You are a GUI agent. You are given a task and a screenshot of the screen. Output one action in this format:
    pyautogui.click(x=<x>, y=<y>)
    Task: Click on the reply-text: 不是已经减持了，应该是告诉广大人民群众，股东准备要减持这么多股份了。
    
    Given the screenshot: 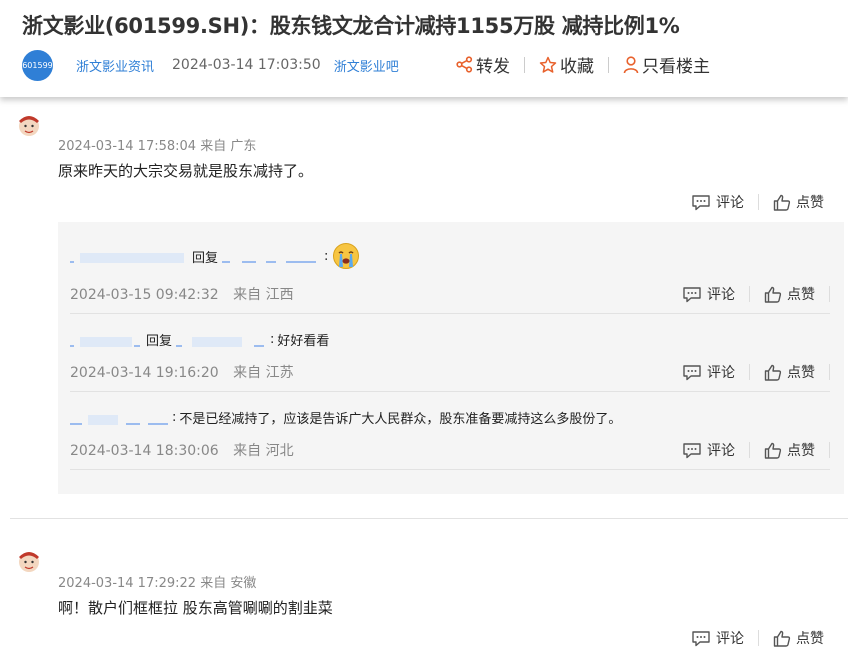 What is the action you would take?
    pyautogui.click(x=400, y=419)
    